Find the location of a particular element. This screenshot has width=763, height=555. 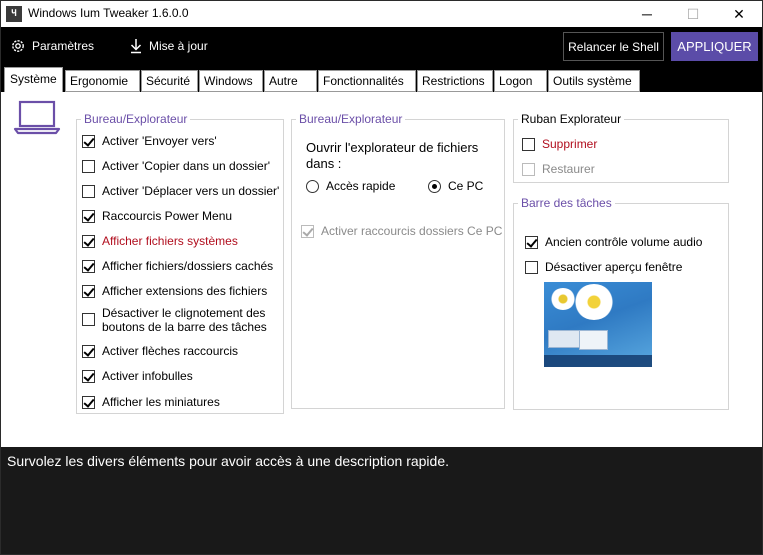

option-label: Désactiver aperçu fenêtre is located at coordinates (614, 267).